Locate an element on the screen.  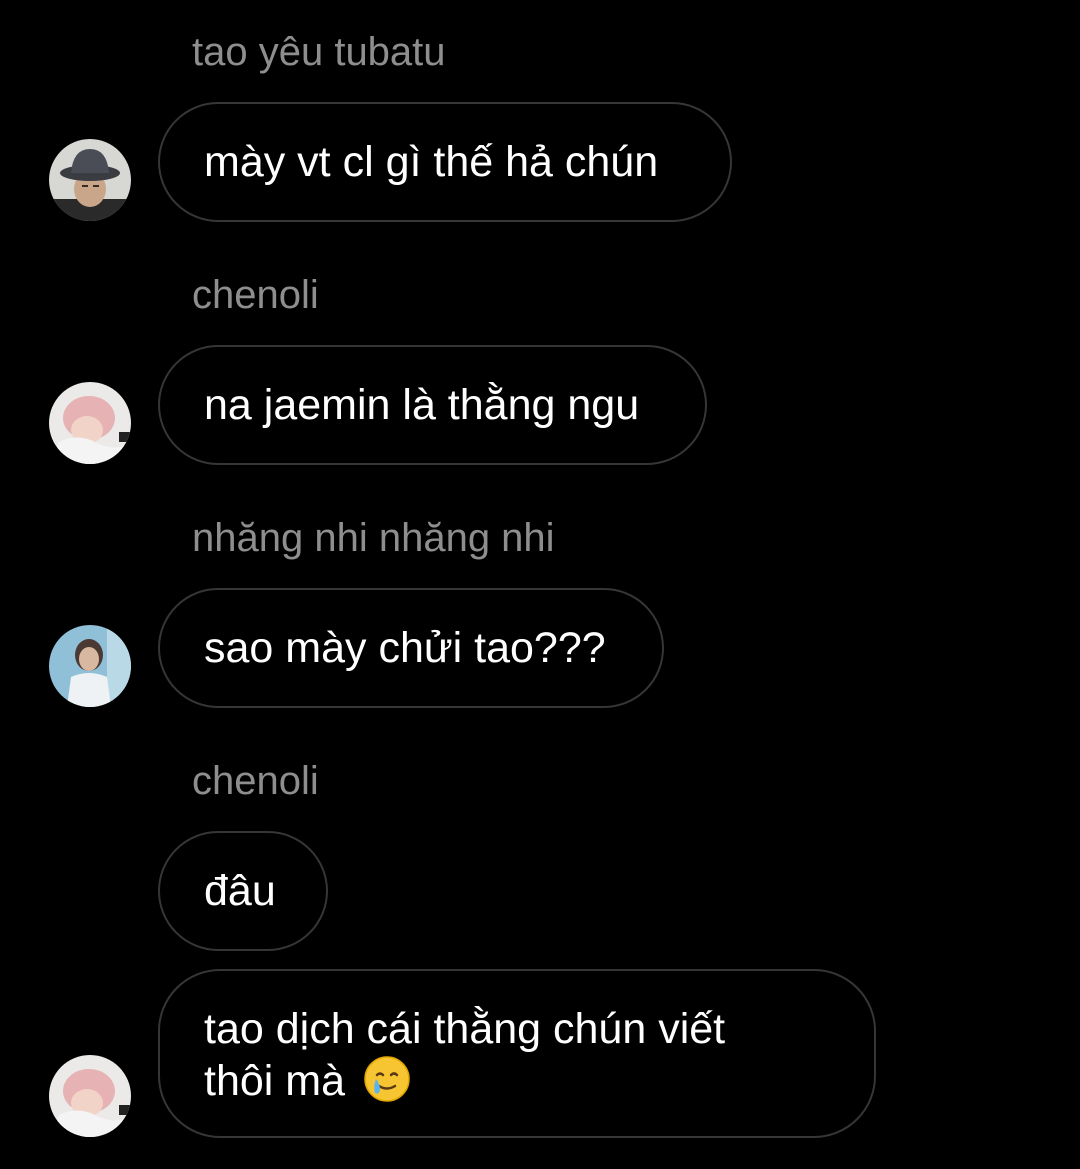
message-bubble: đâu is located at coordinates (243, 891).